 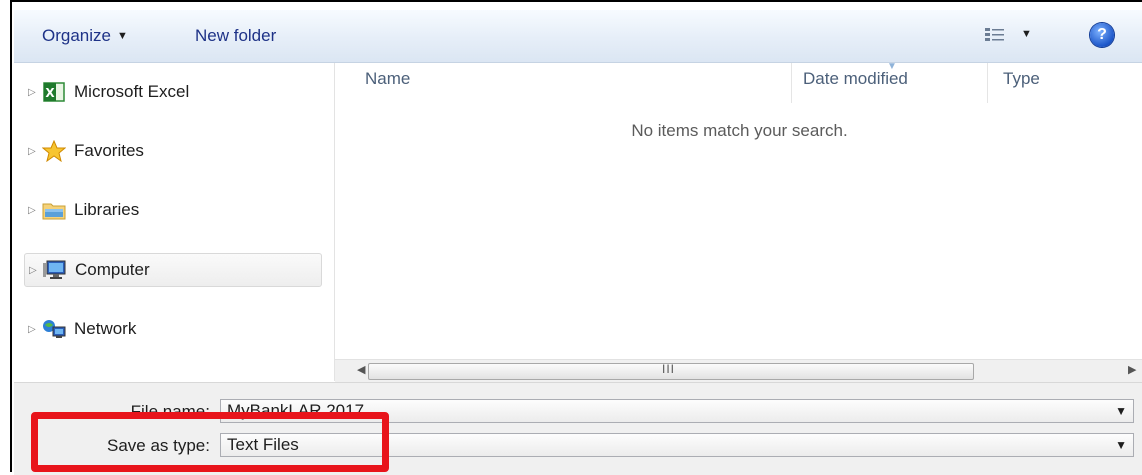 I want to click on file-name-field: MyBankLAR 2017 ▼, so click(x=677, y=411).